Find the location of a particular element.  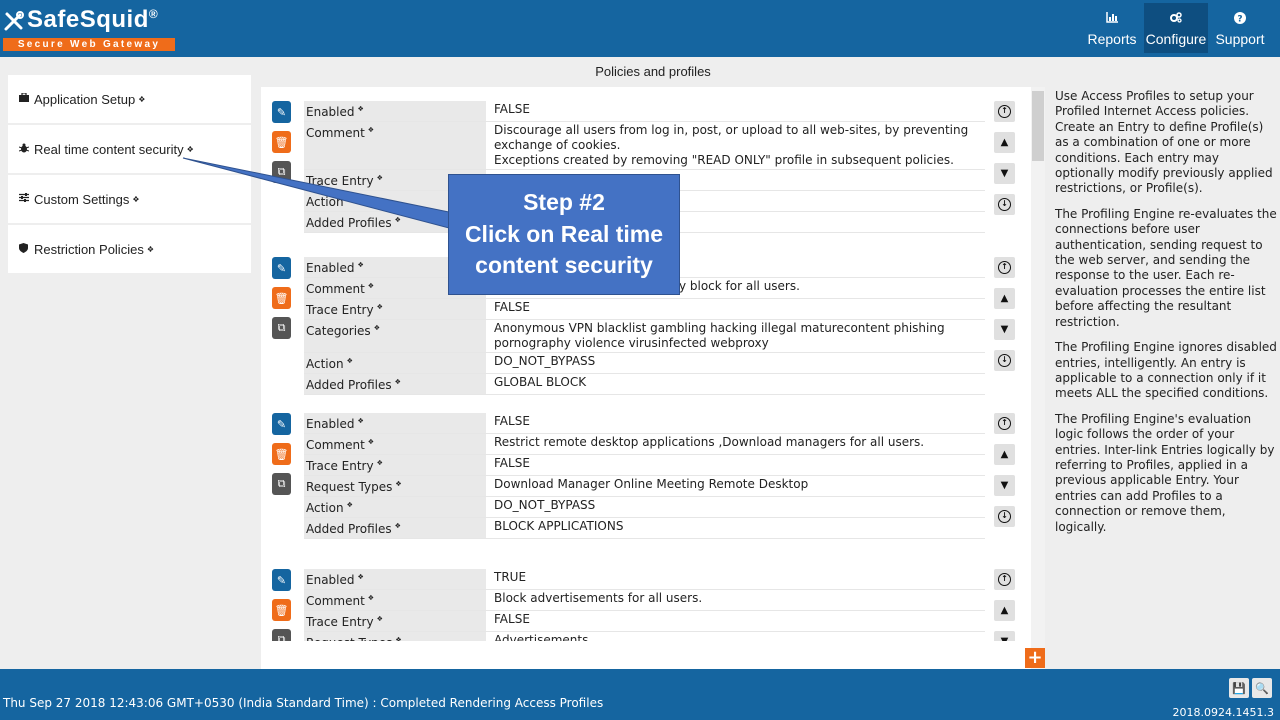

nav-support: ? Support is located at coordinates (1240, 28).